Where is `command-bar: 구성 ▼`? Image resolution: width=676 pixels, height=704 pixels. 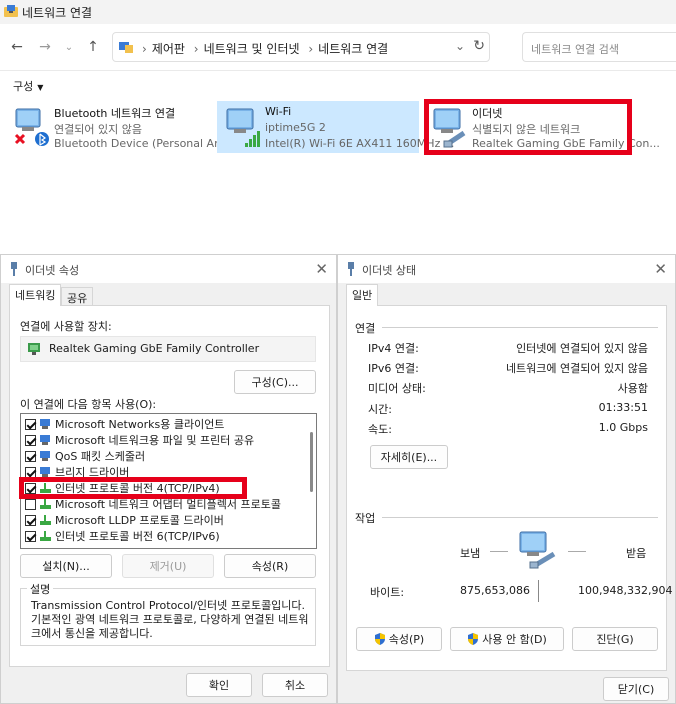 command-bar: 구성 ▼ is located at coordinates (338, 83).